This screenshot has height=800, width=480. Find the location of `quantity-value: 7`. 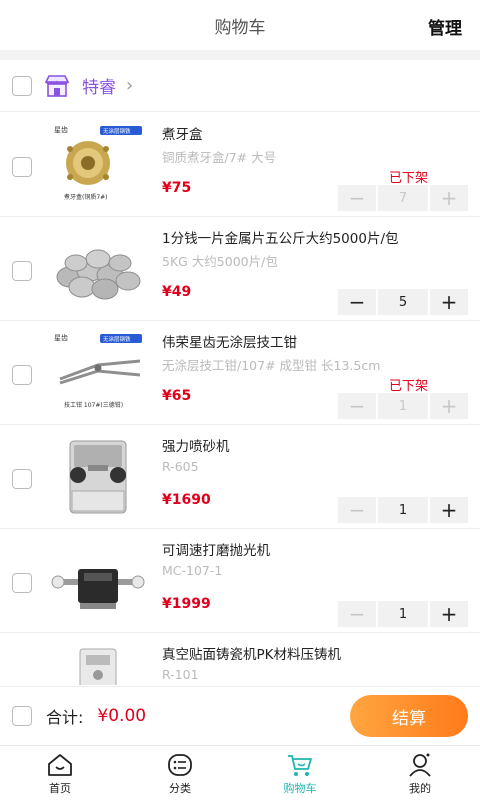

quantity-value: 7 is located at coordinates (403, 198).